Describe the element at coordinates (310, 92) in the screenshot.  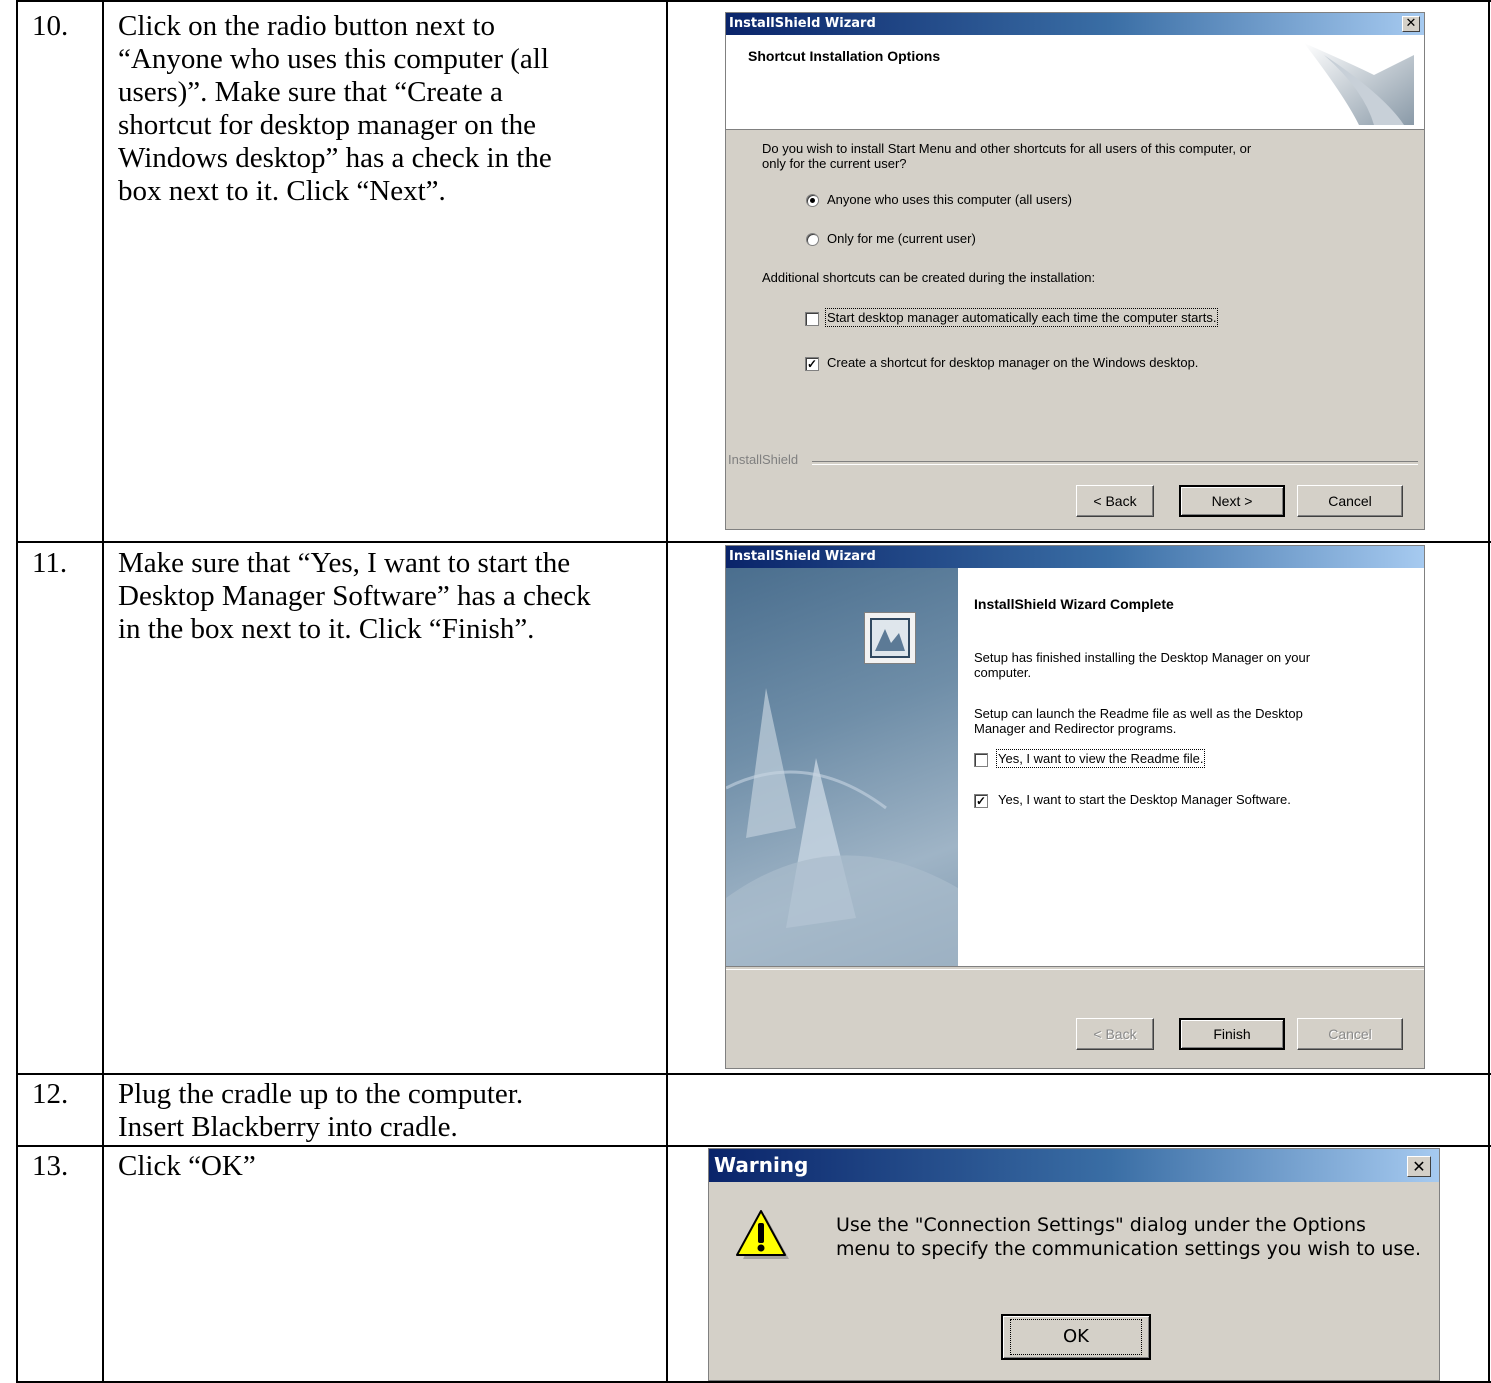
I see `instruction-line: users)”. Make sure that “Create a` at that location.